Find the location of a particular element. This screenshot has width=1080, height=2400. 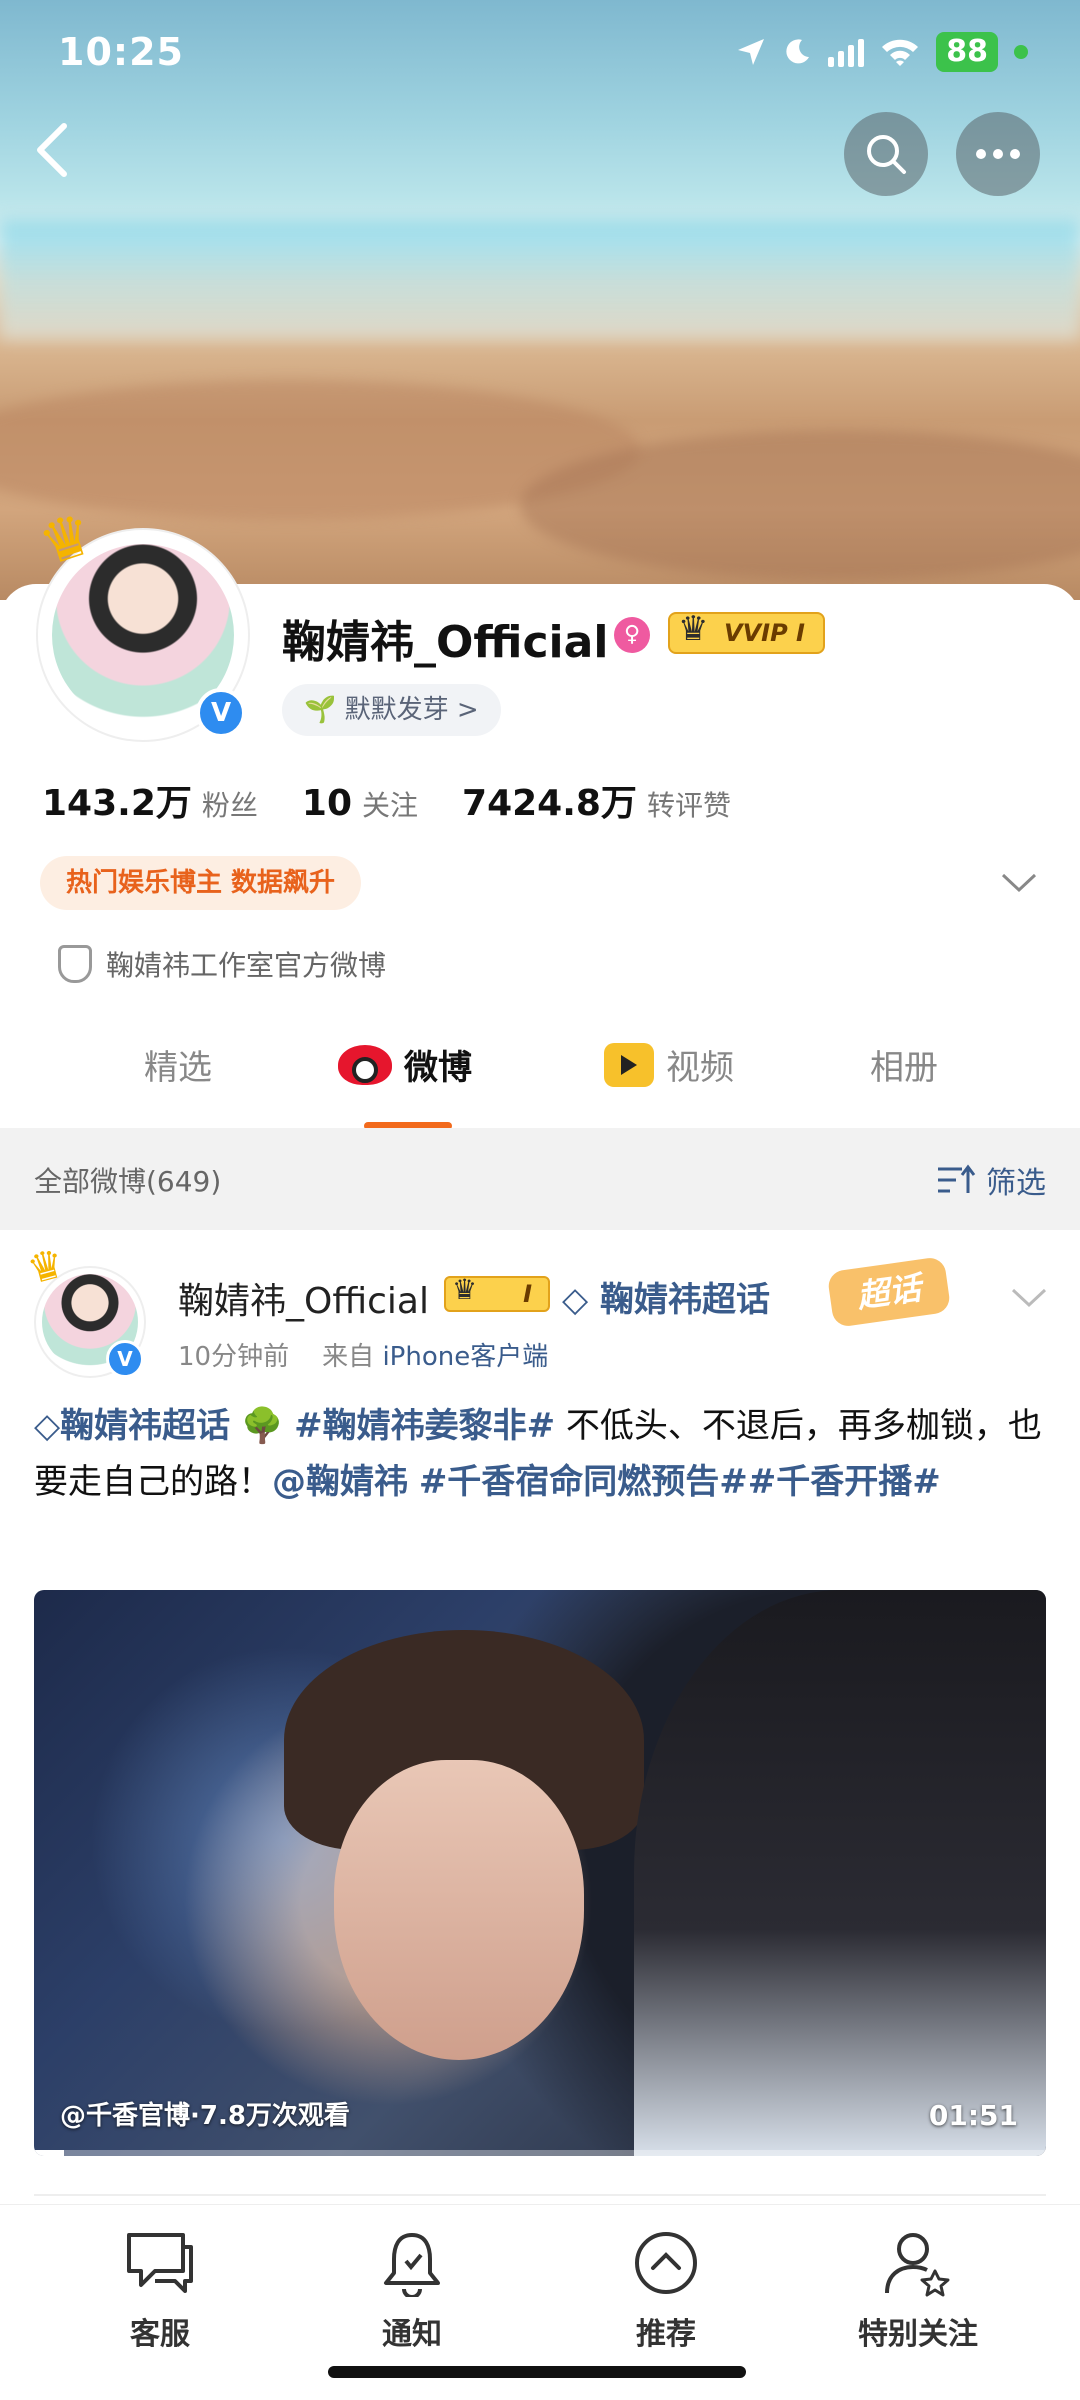

stat-label: 关注 is located at coordinates (390, 805).